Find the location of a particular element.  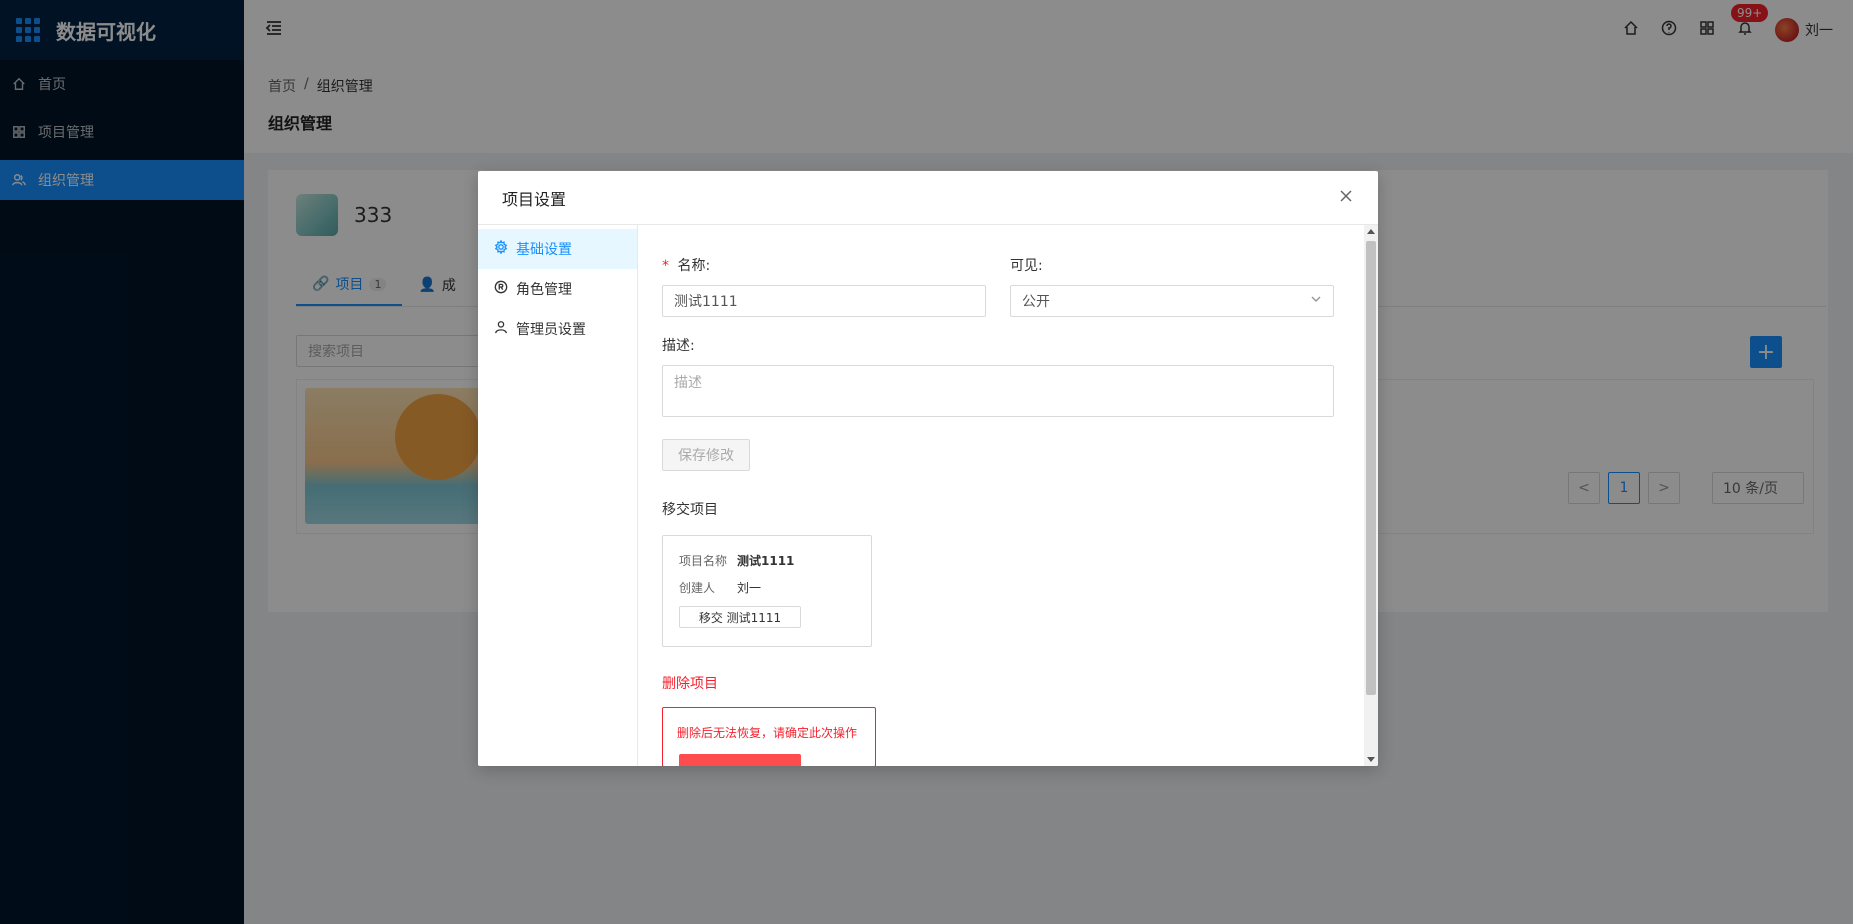

creator-row: 创建人 刘一 is located at coordinates (767, 587).